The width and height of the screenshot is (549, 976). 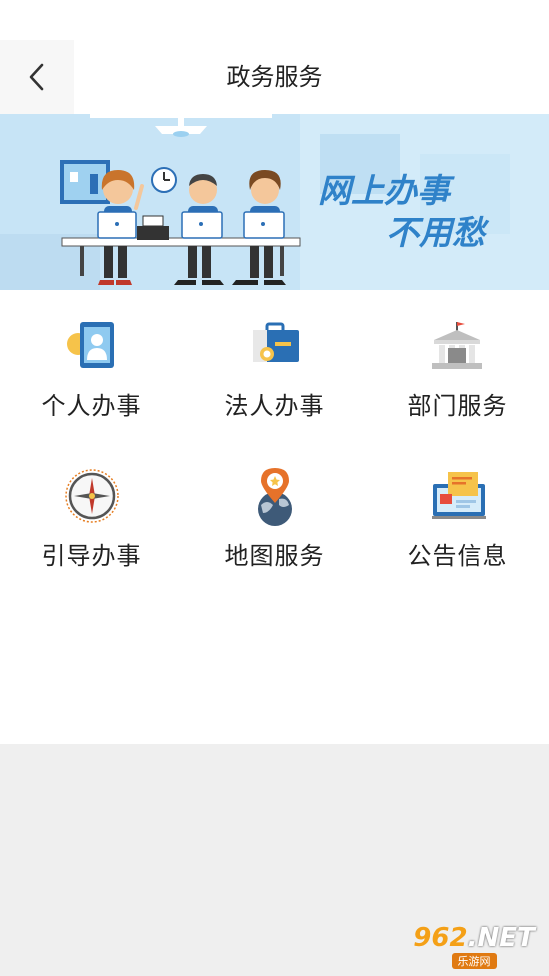 I want to click on service-label: 地图服务, so click(x=274, y=556).